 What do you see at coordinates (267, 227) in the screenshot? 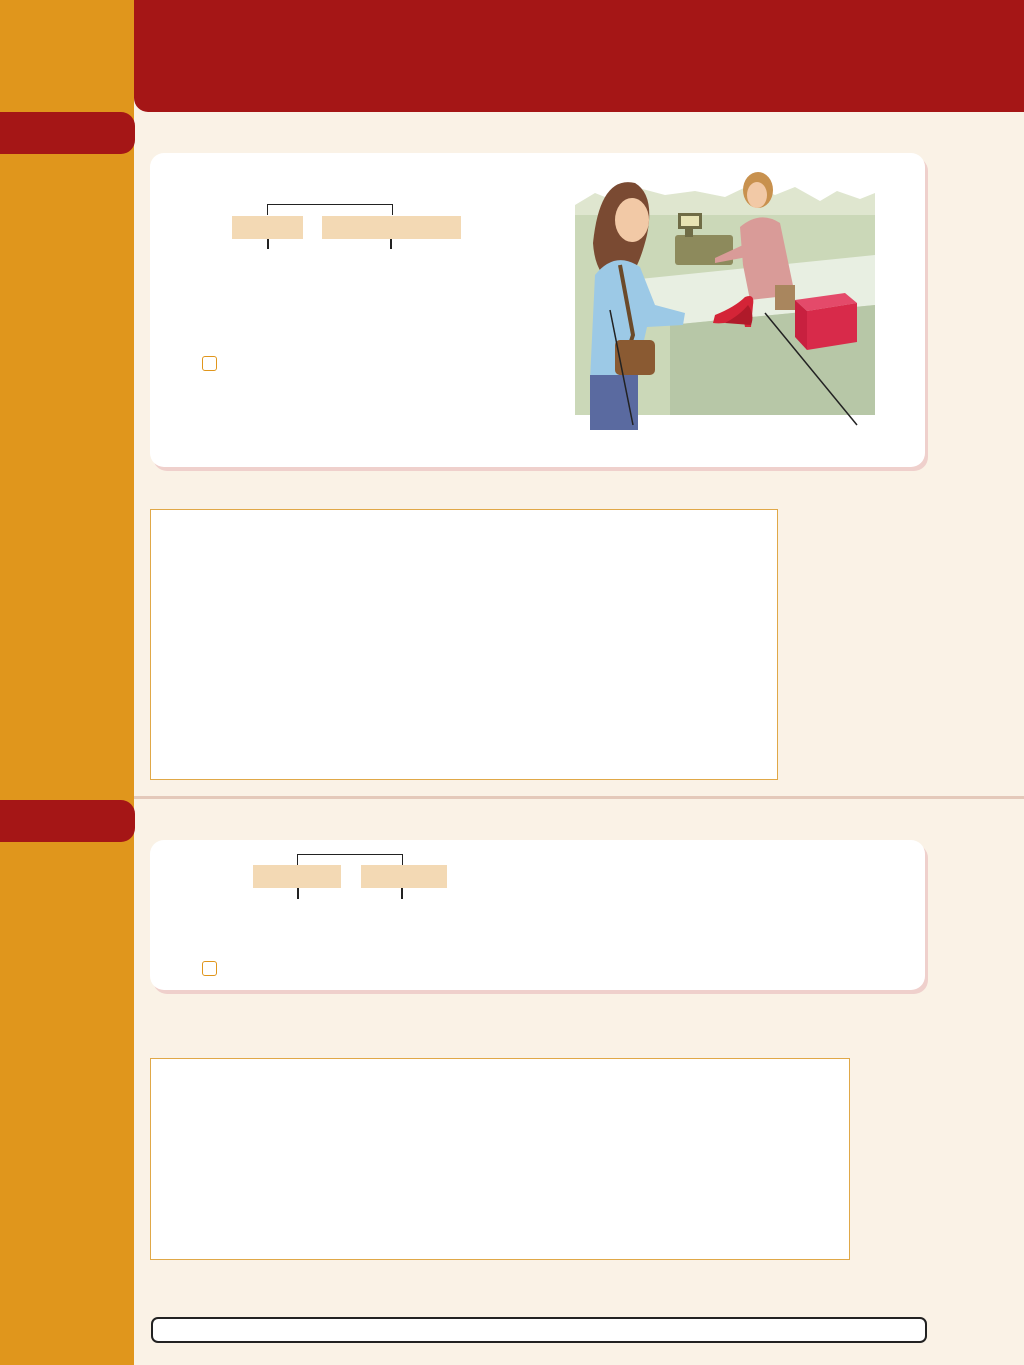
I see `blank-field-1a` at bounding box center [267, 227].